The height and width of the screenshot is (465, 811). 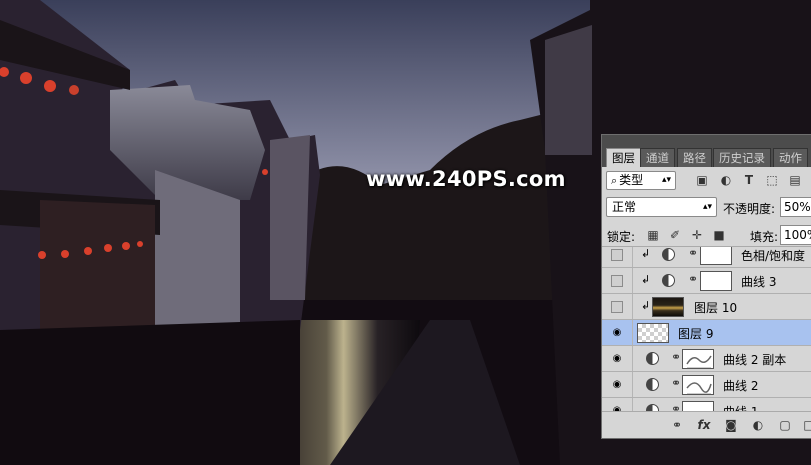 I want to click on new-layer-icon: □, so click(x=806, y=425).